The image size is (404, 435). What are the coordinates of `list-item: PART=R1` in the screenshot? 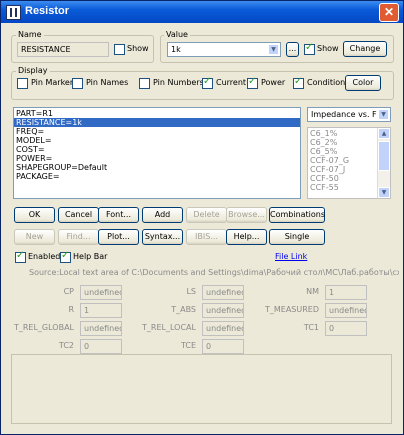 It's located at (157, 113).